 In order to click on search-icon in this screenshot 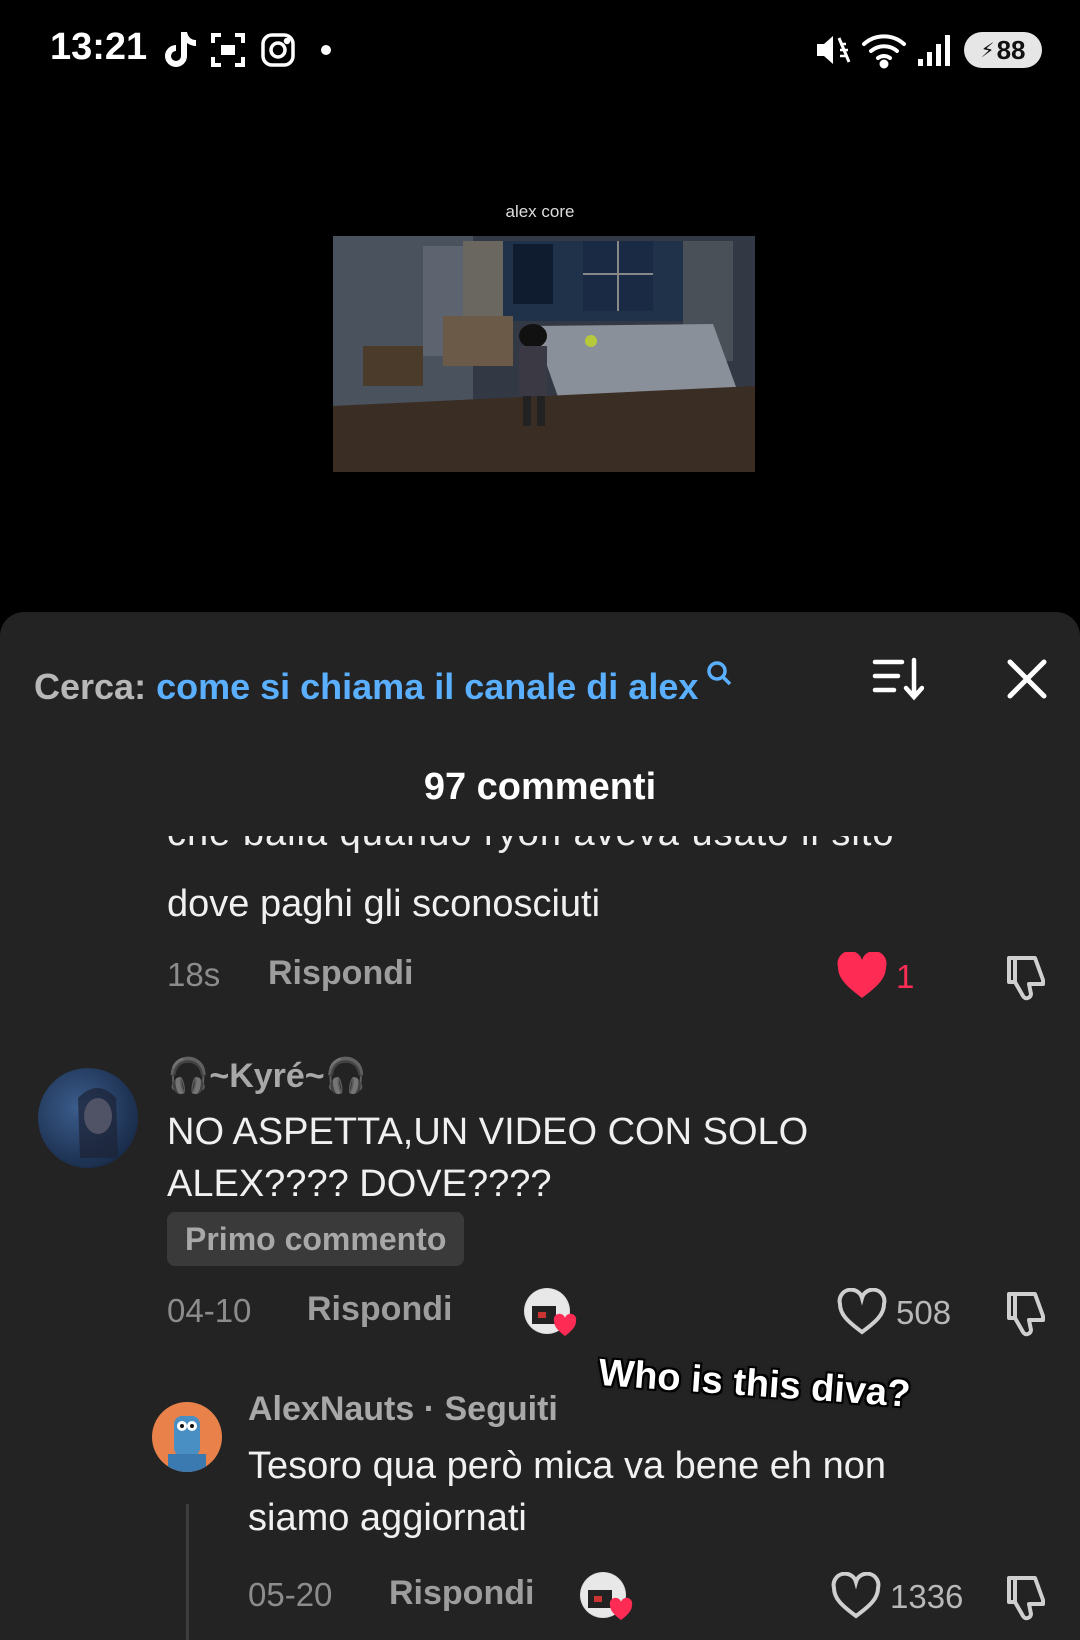, I will do `click(714, 676)`.